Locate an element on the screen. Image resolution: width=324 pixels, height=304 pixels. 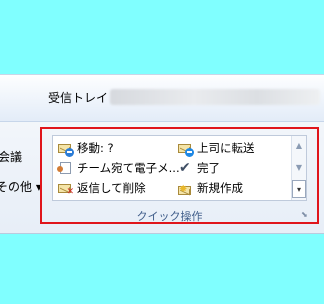
gallery-more-icon: ▾ is located at coordinates (299, 189).